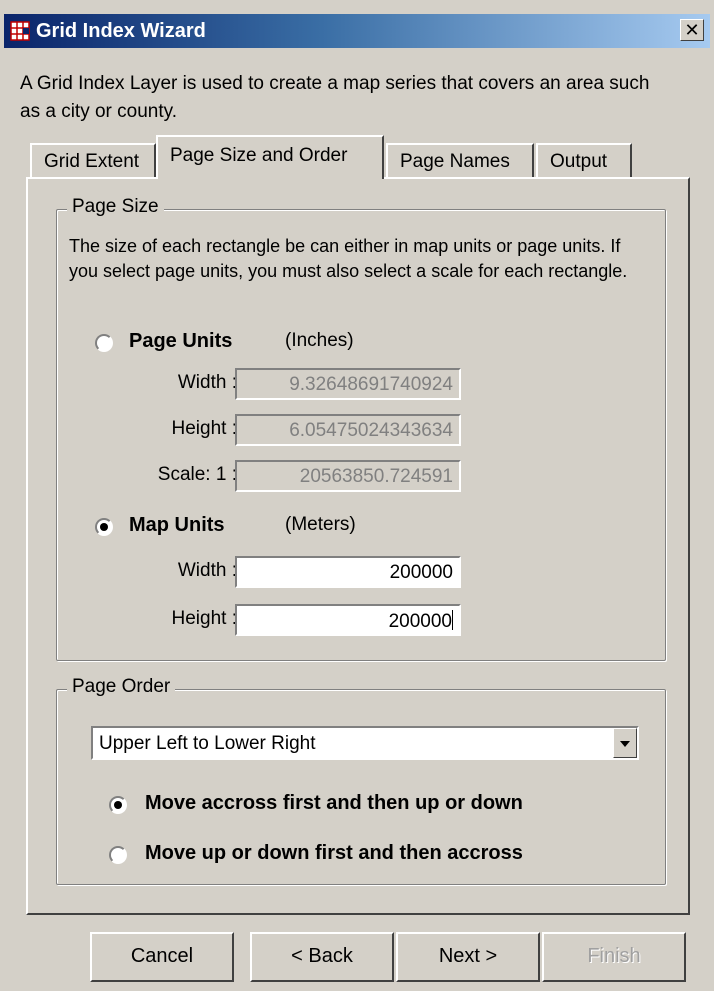 The width and height of the screenshot is (714, 991). Describe the element at coordinates (118, 805) in the screenshot. I see `move-across-radio` at that location.